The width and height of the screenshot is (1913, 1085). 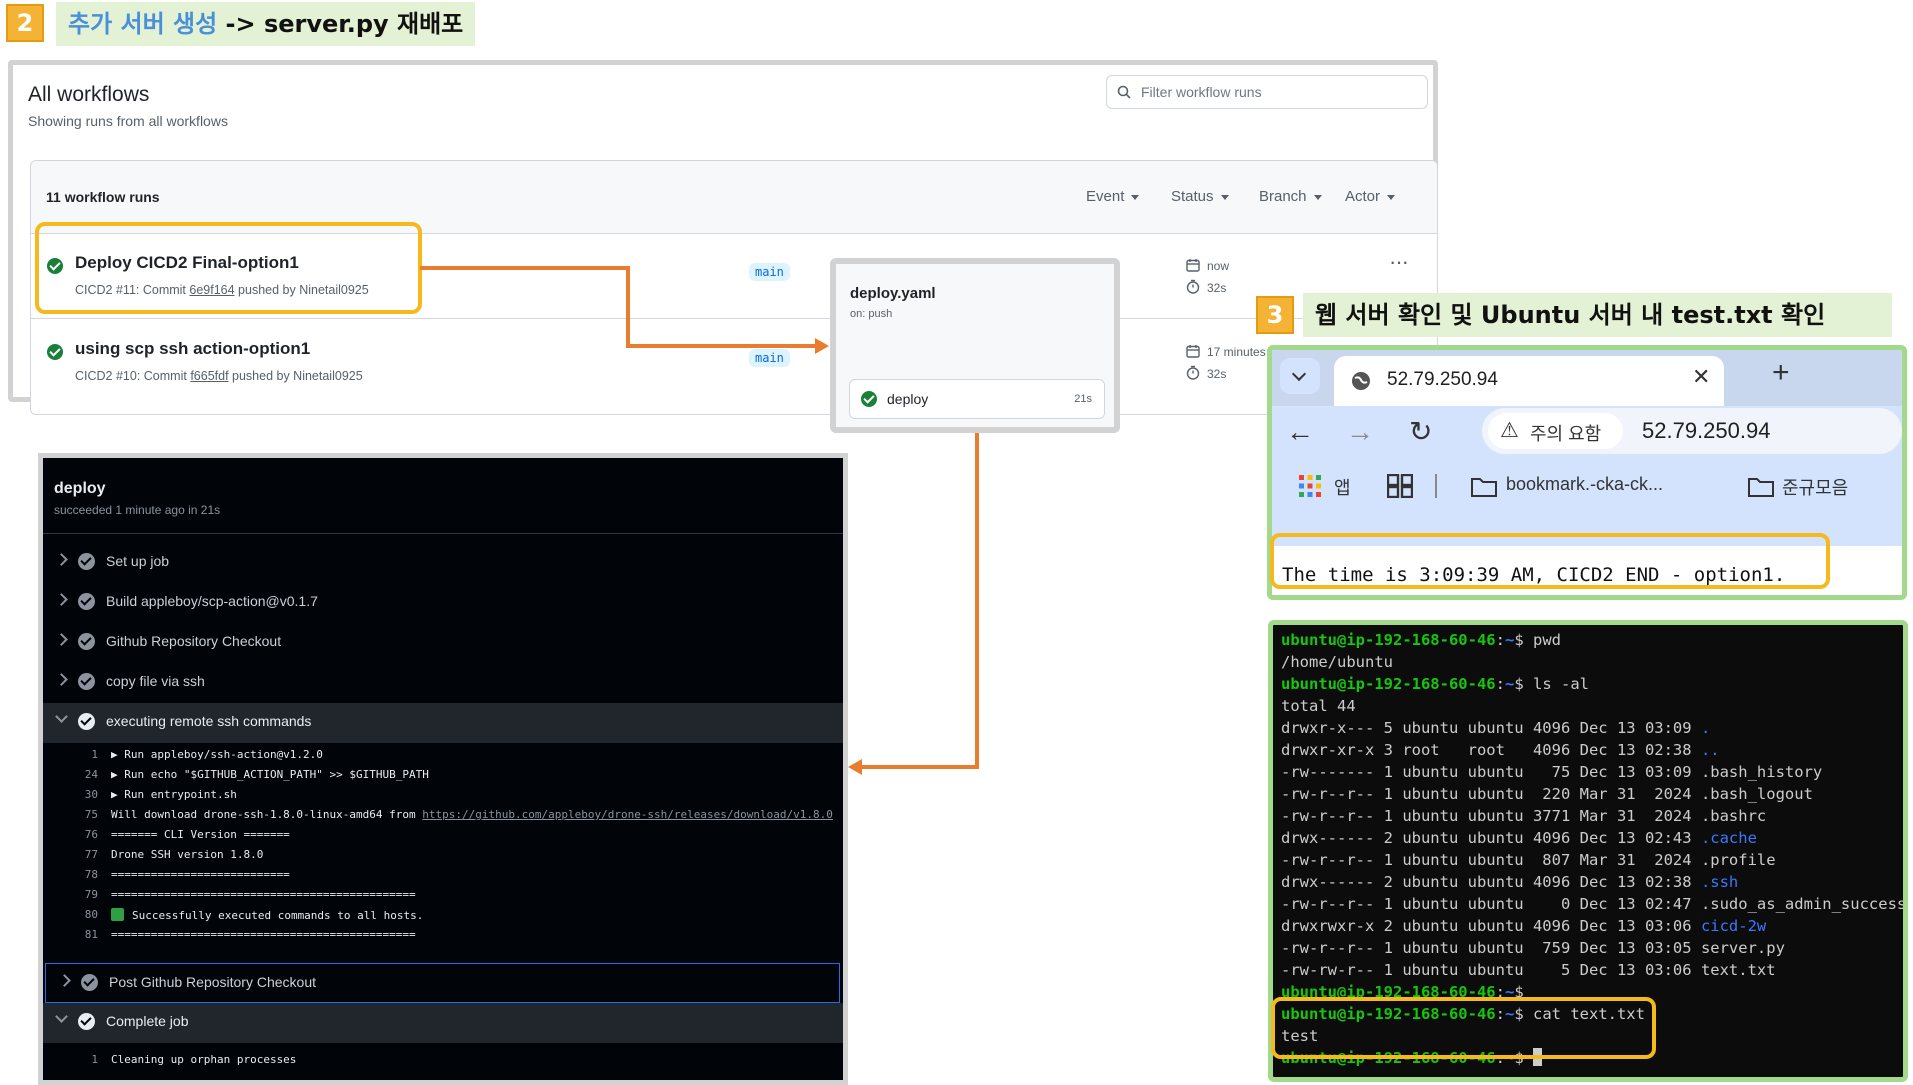 I want to click on terminal-line: /home/ubuntu, so click(x=1337, y=662).